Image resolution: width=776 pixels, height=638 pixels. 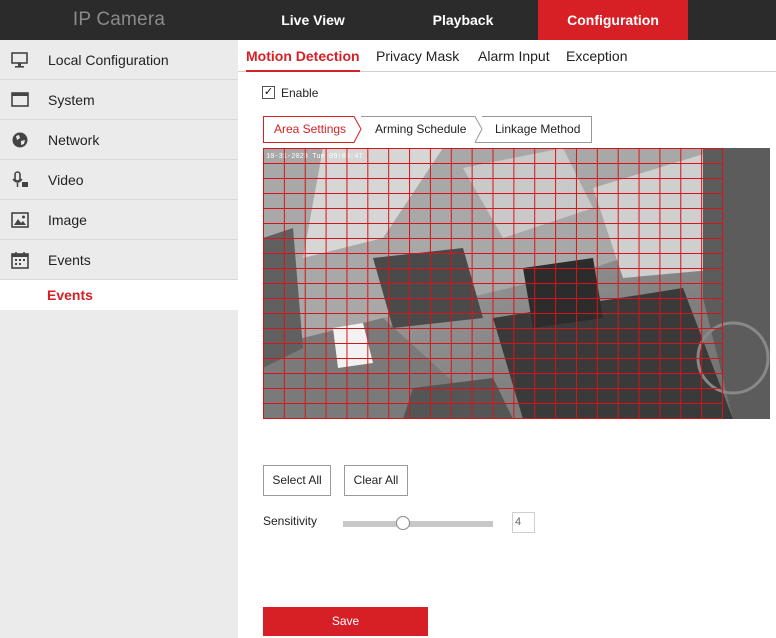 I want to click on tab-alarm-input: Alarm Input, so click(x=514, y=56).